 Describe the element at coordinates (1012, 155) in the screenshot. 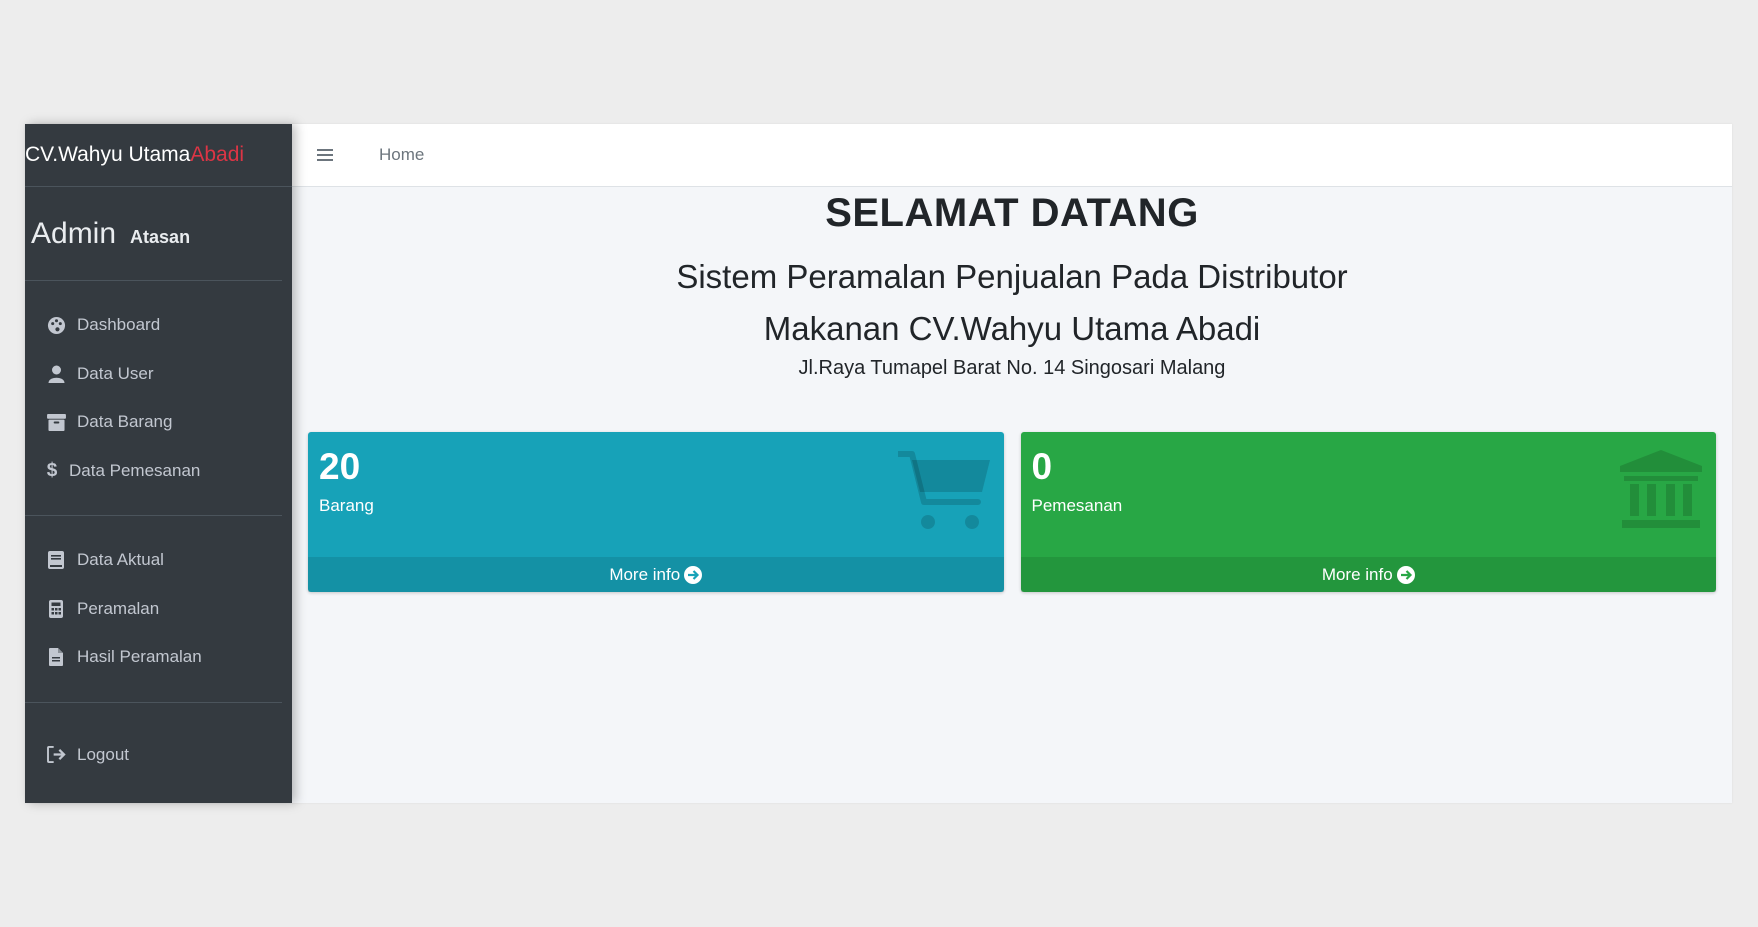

I see `top-navbar: Home` at that location.